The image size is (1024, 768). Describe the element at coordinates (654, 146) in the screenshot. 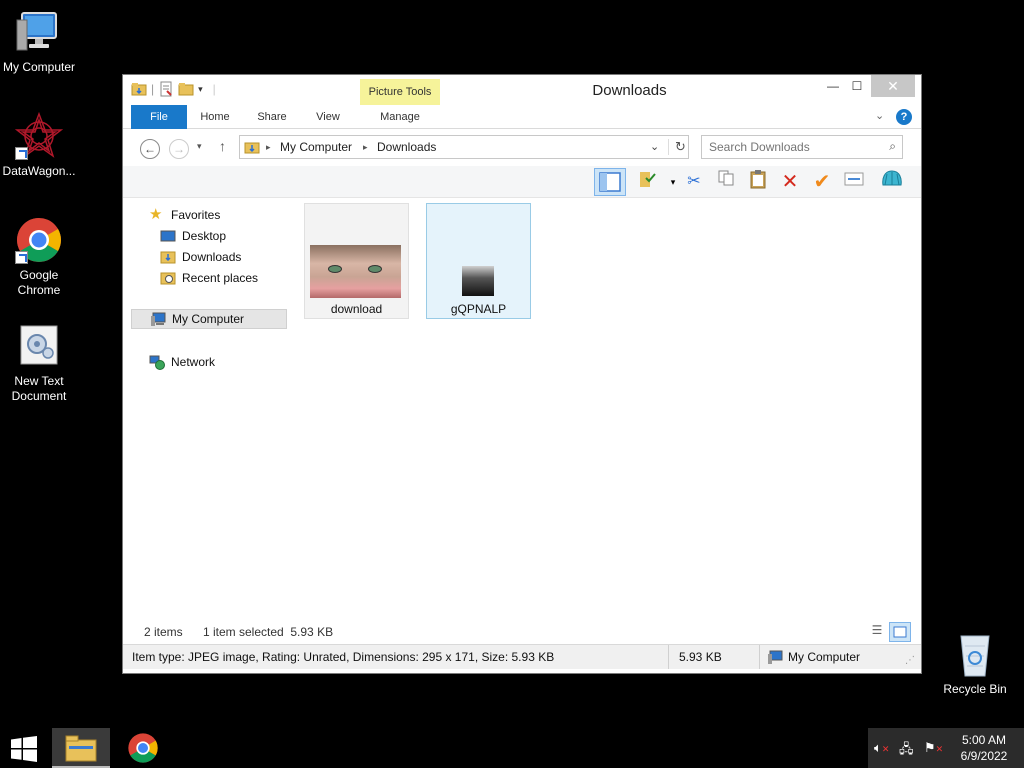

I see `address-dropdown-icon: ⌄` at that location.